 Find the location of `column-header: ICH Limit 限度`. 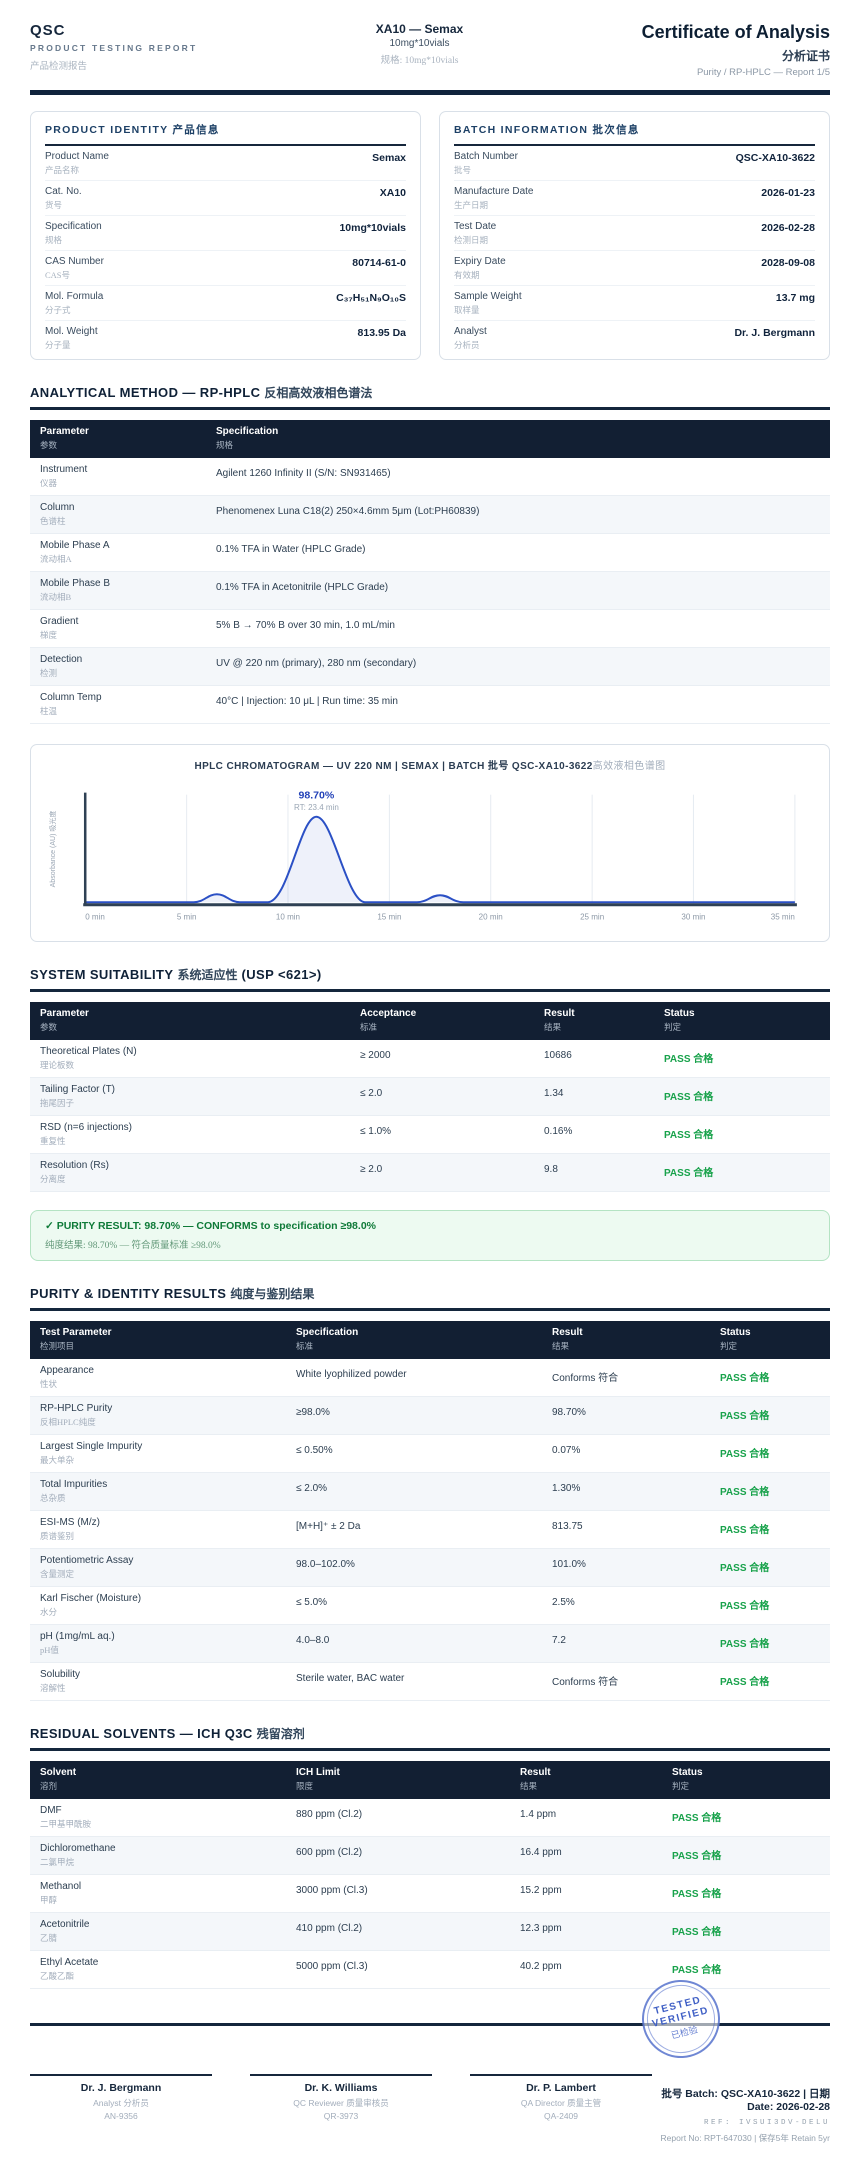

column-header: ICH Limit 限度 is located at coordinates (398, 1780).